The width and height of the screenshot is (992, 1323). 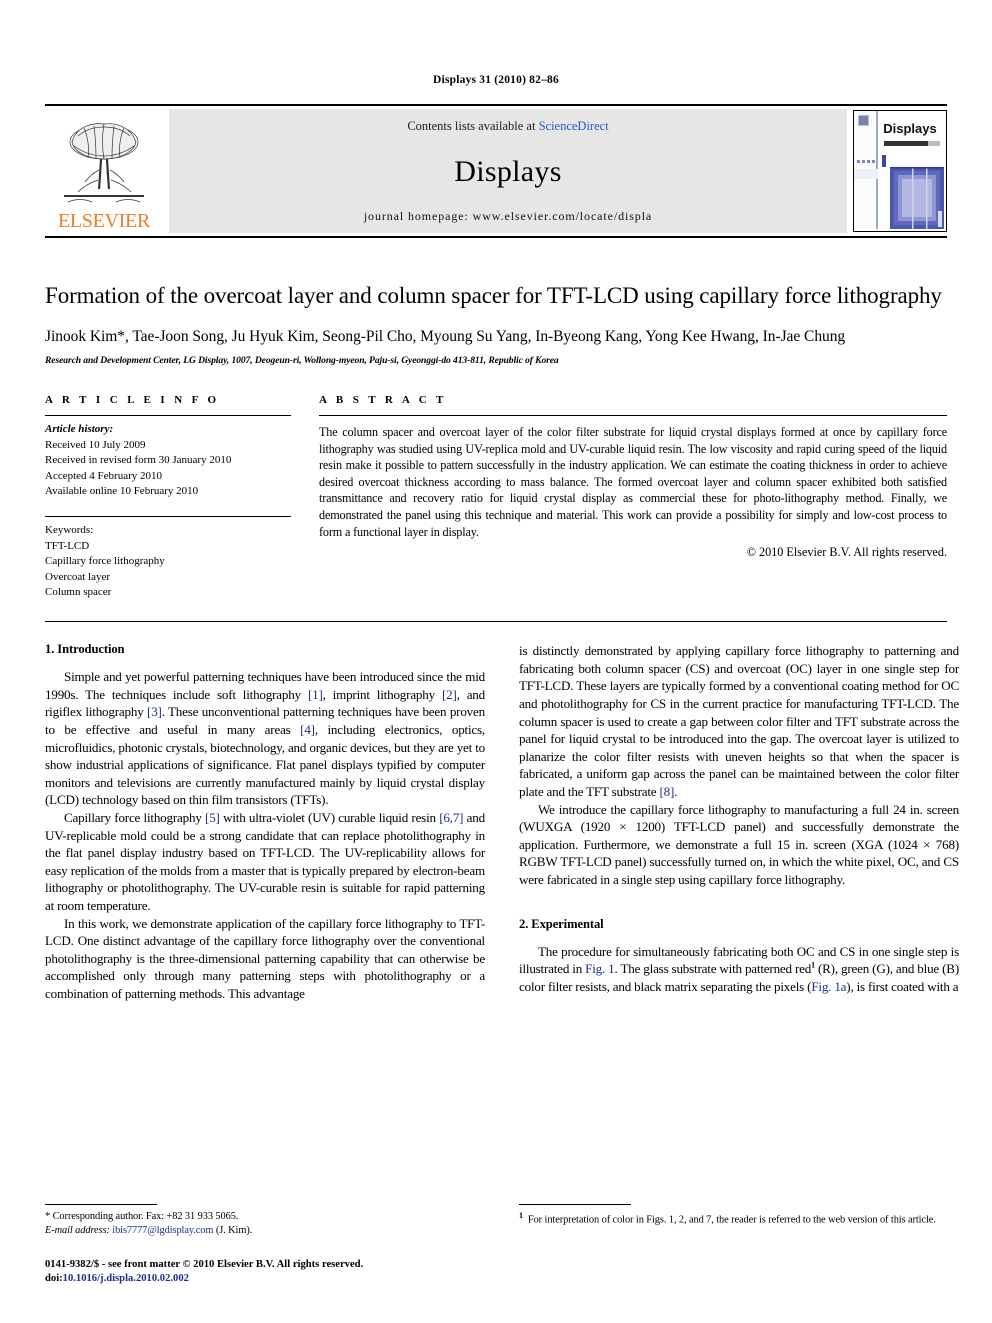 What do you see at coordinates (496, 622) in the screenshot?
I see `body-separator-rule` at bounding box center [496, 622].